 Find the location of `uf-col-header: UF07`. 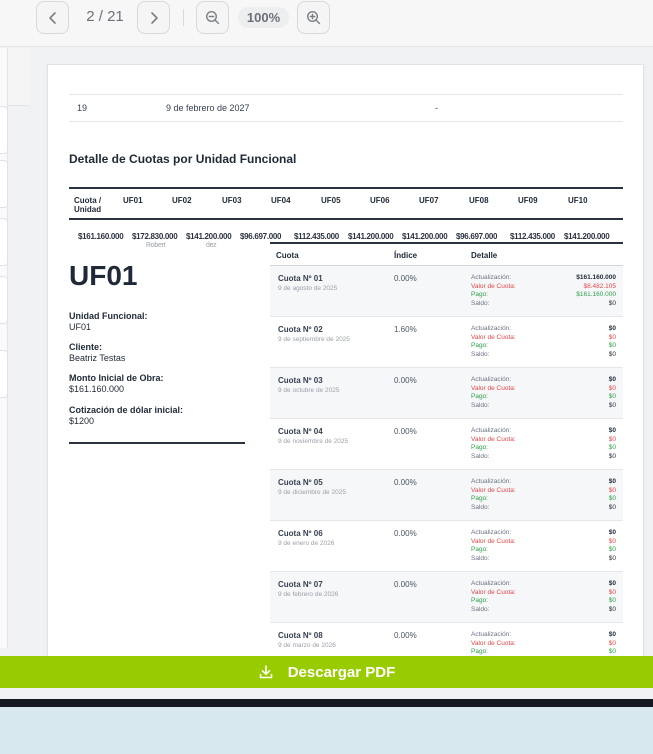

uf-col-header: UF07 is located at coordinates (429, 200).